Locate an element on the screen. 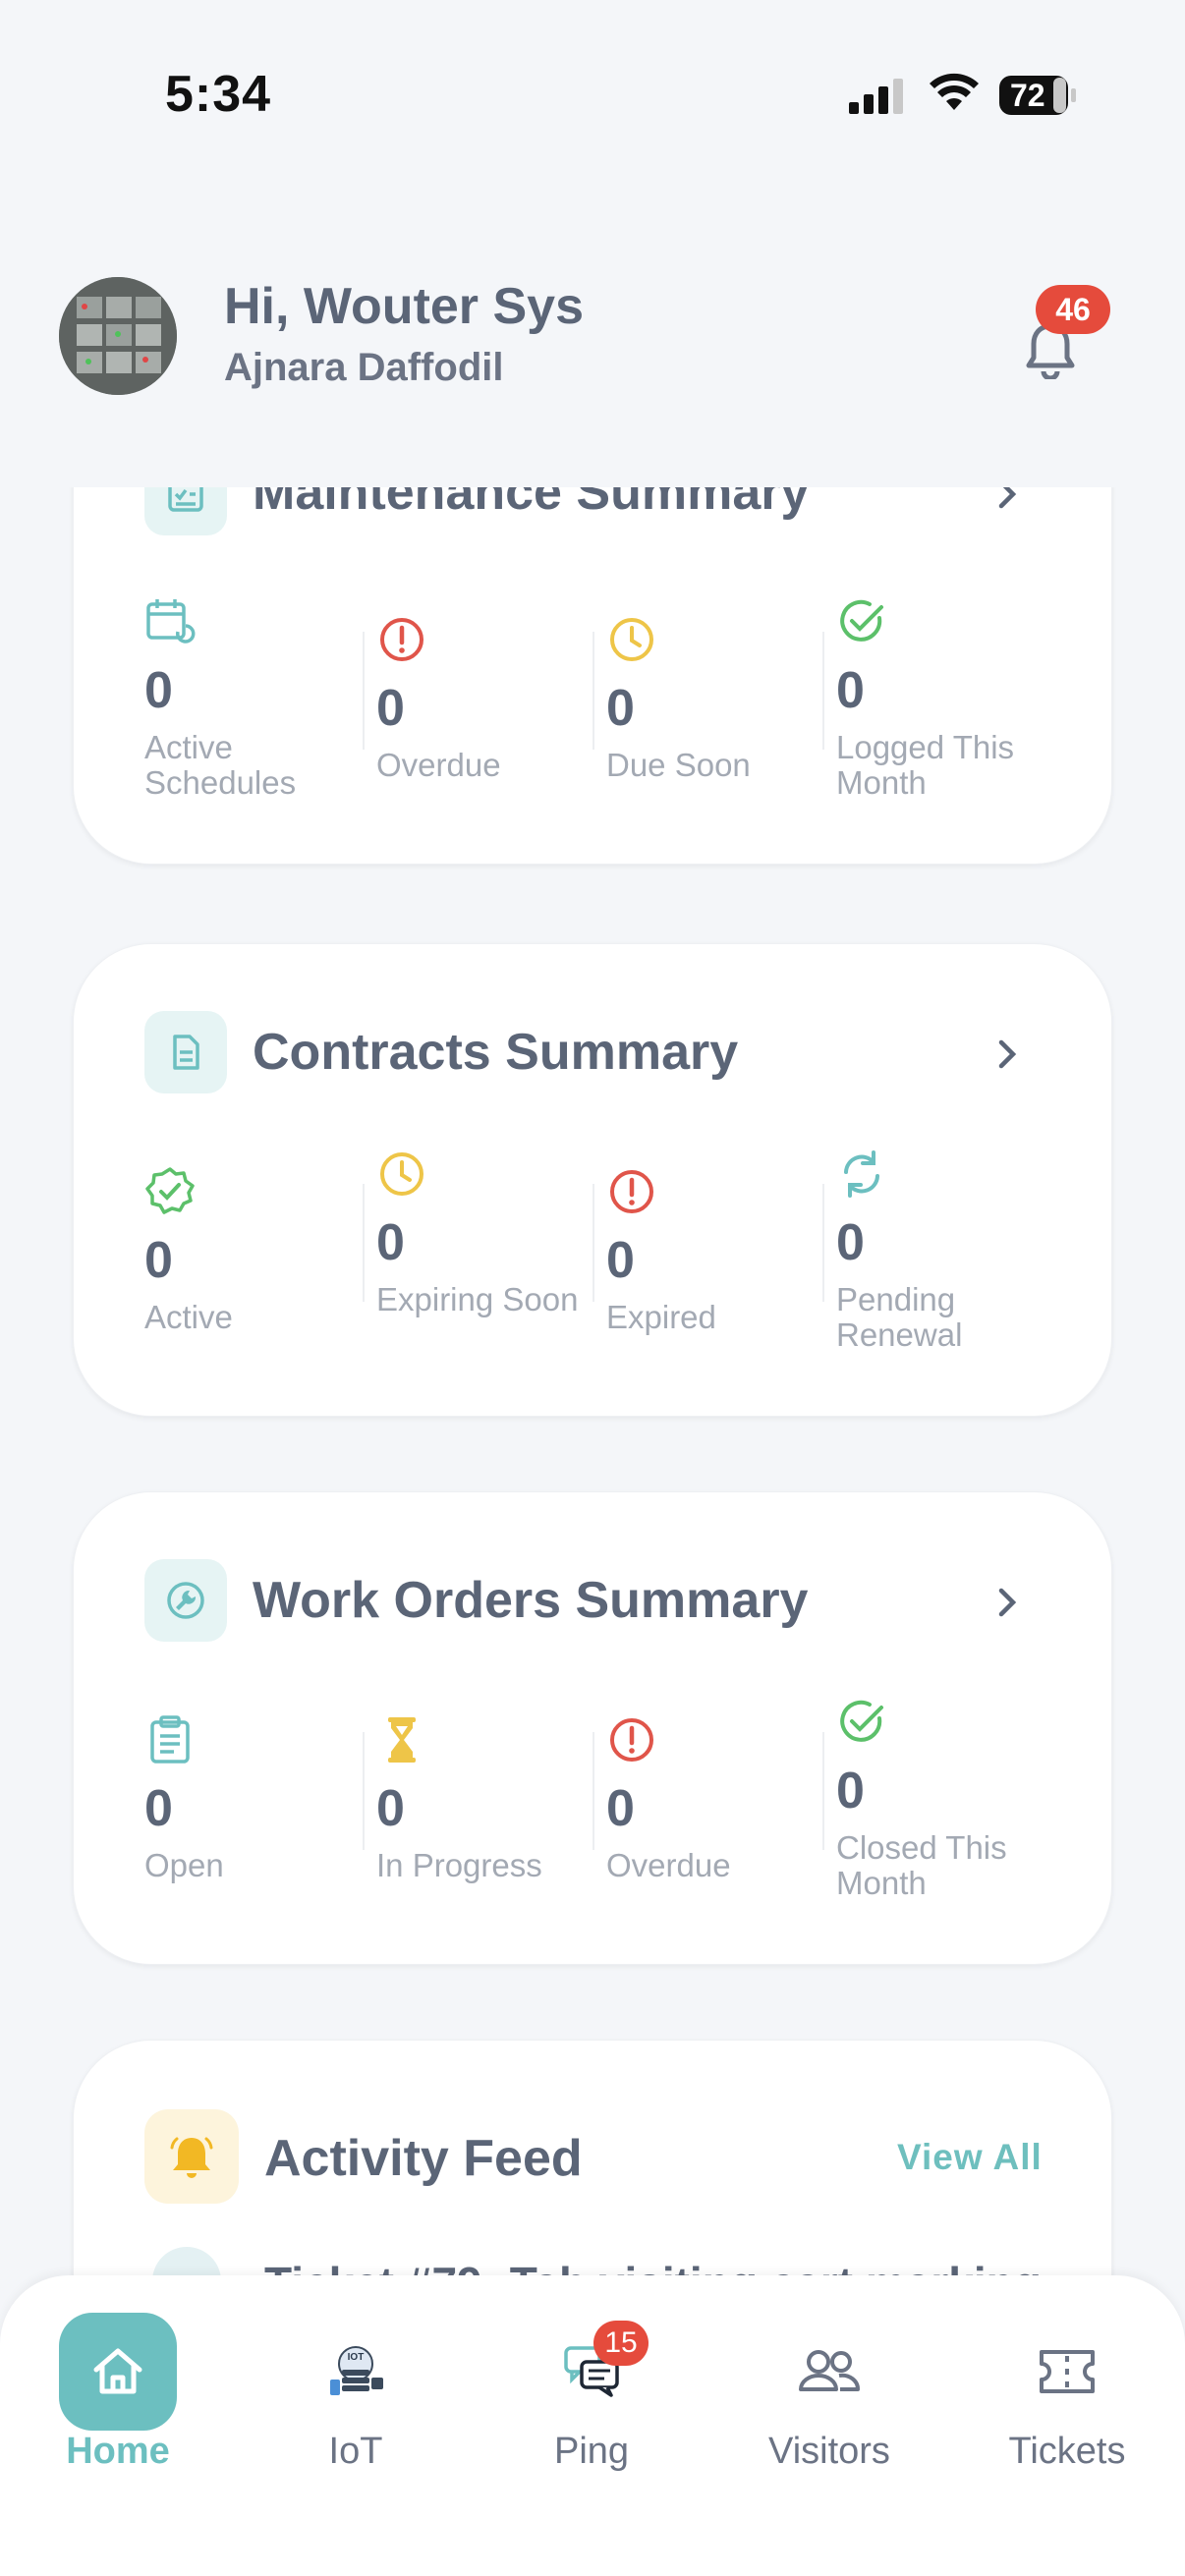  activity-feed-title: Activity Feed is located at coordinates (424, 2158).